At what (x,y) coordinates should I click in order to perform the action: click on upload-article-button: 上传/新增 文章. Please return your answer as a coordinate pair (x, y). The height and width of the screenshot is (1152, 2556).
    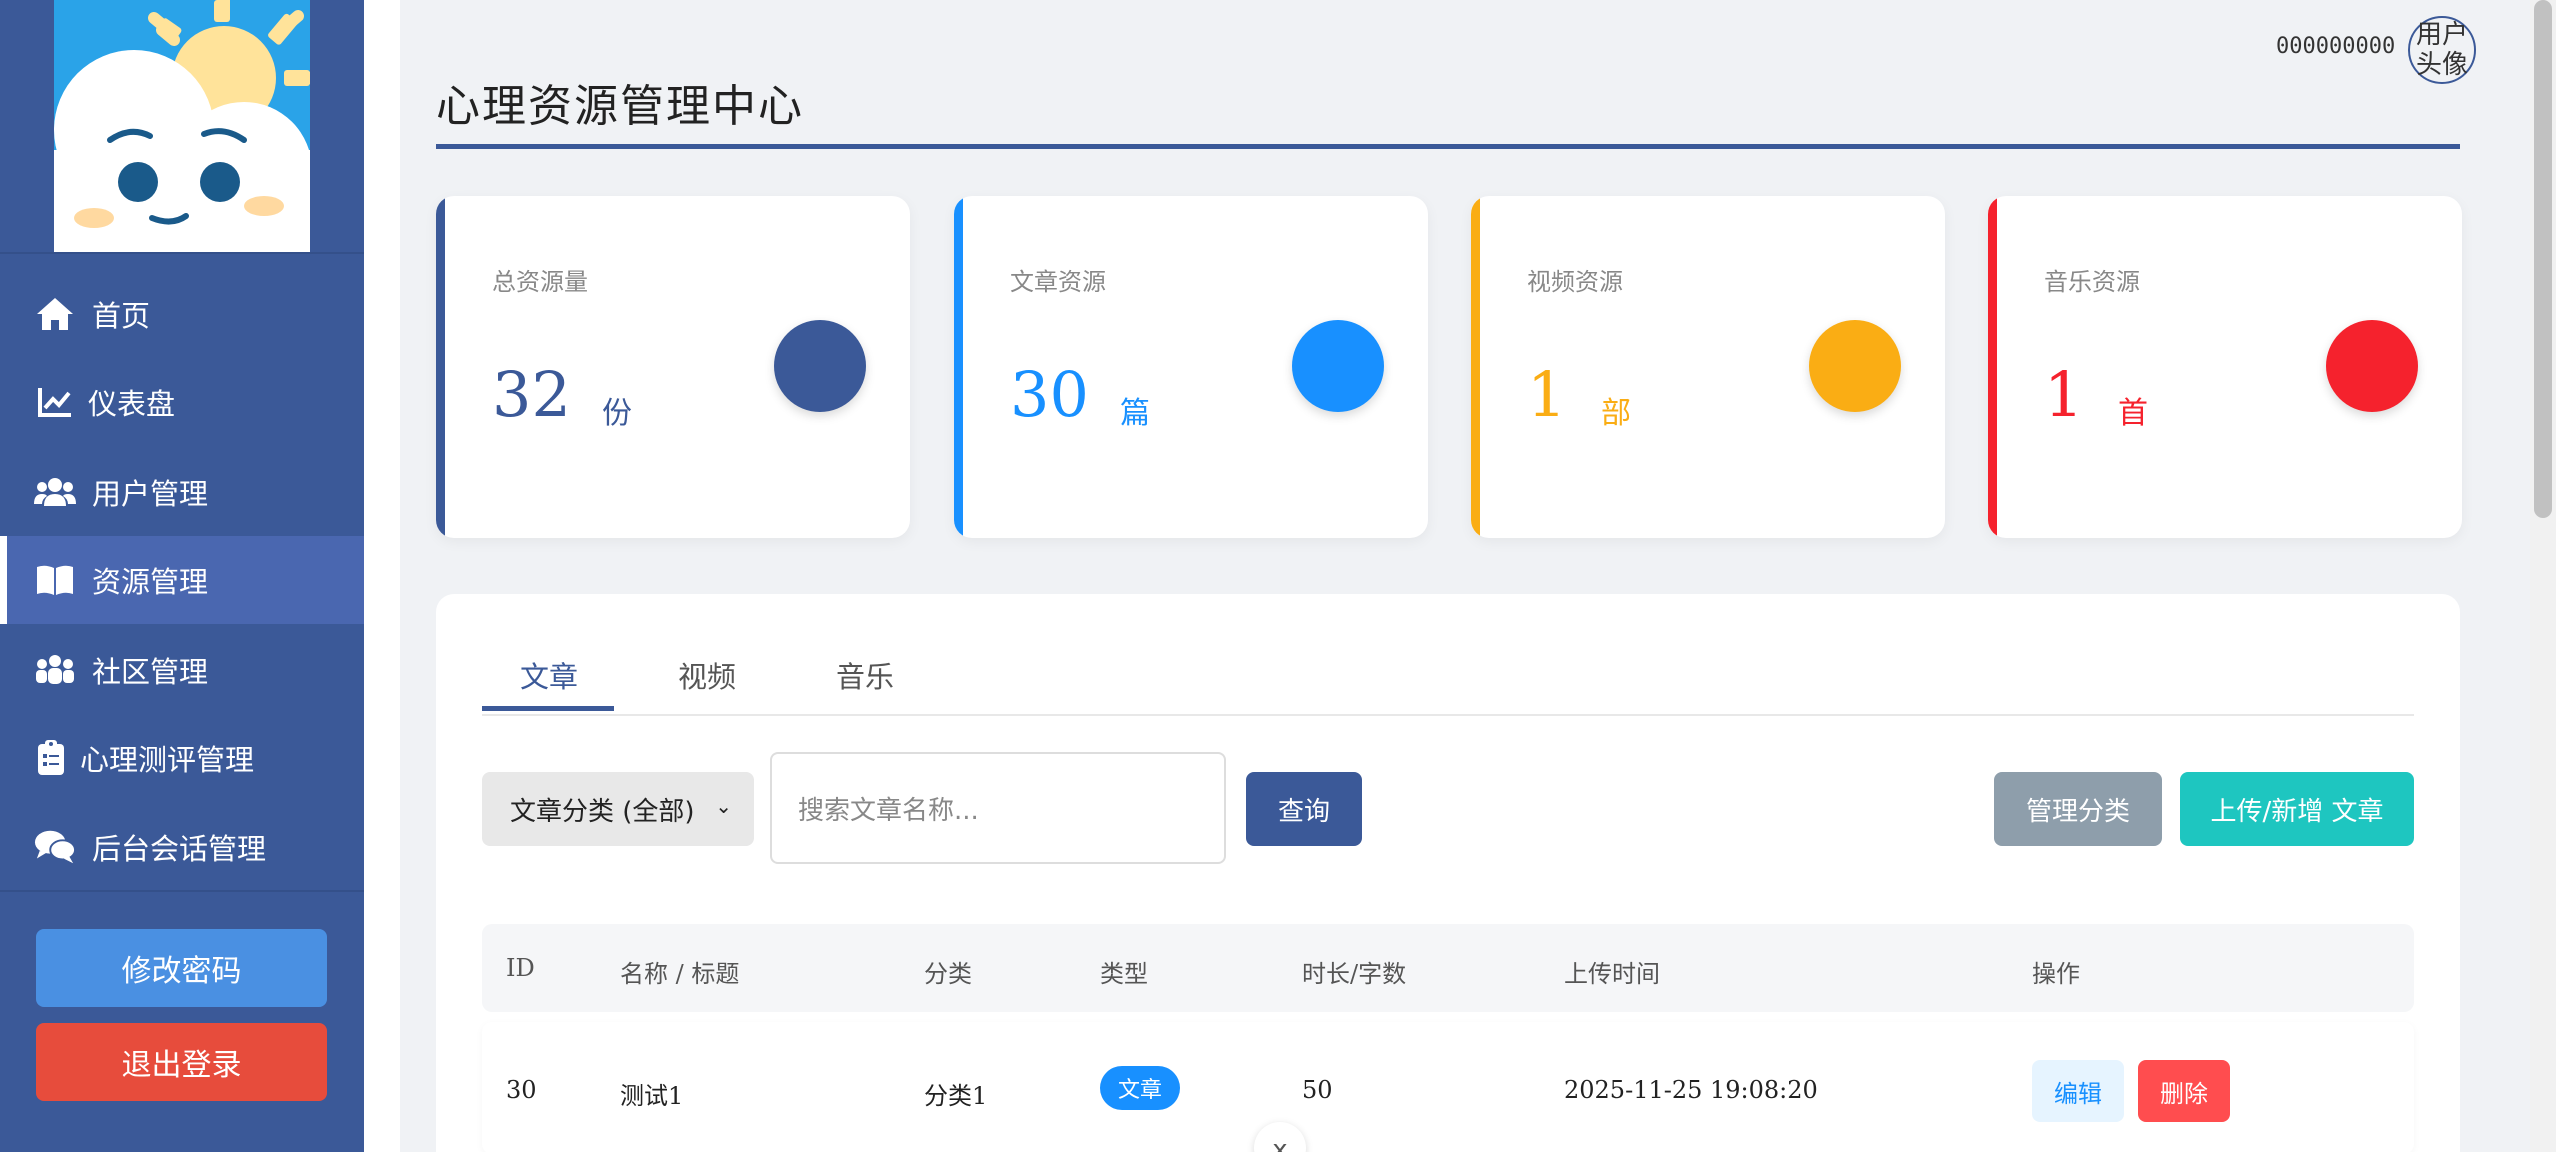
    Looking at the image, I should click on (2297, 809).